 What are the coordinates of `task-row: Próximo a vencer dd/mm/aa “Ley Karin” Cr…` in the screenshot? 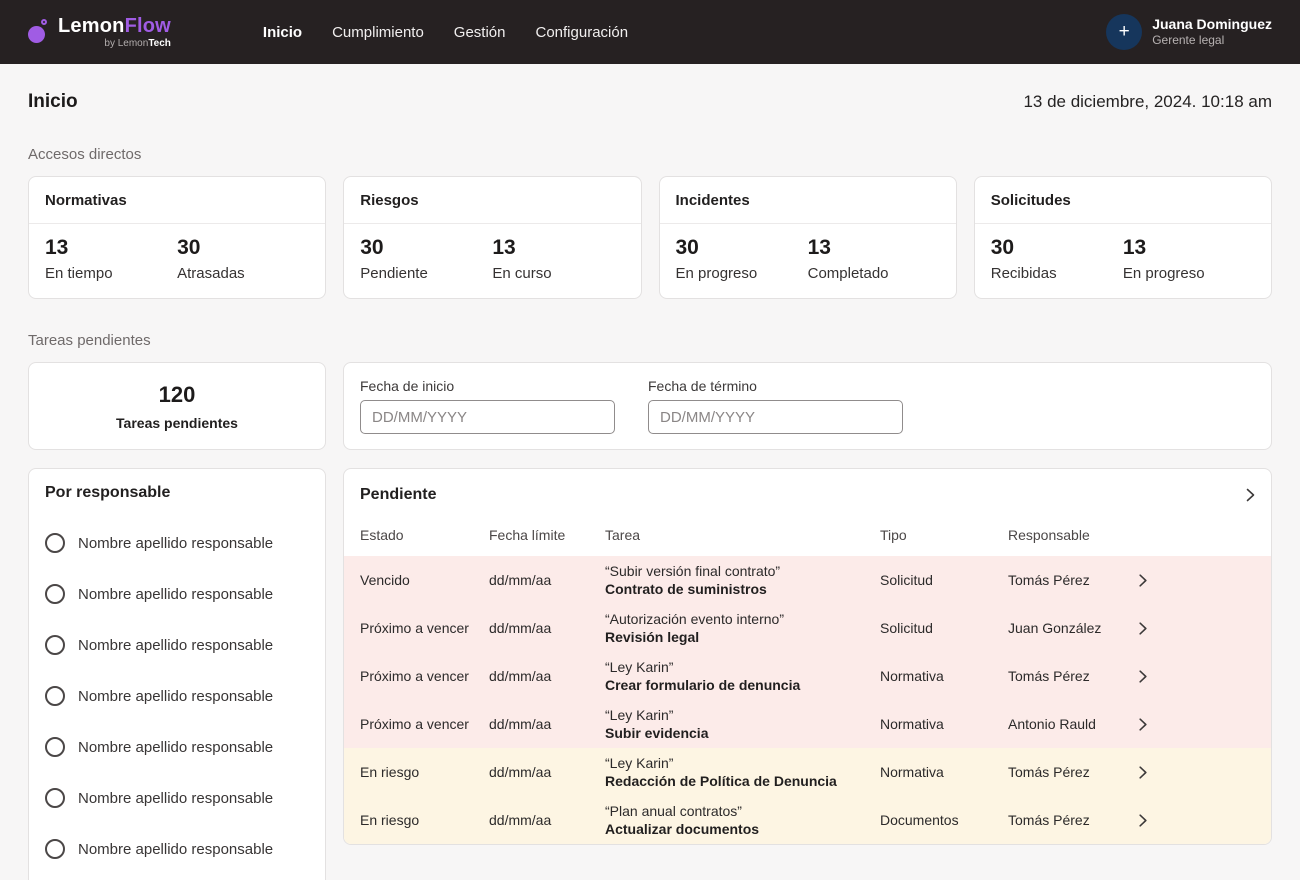 It's located at (807, 676).